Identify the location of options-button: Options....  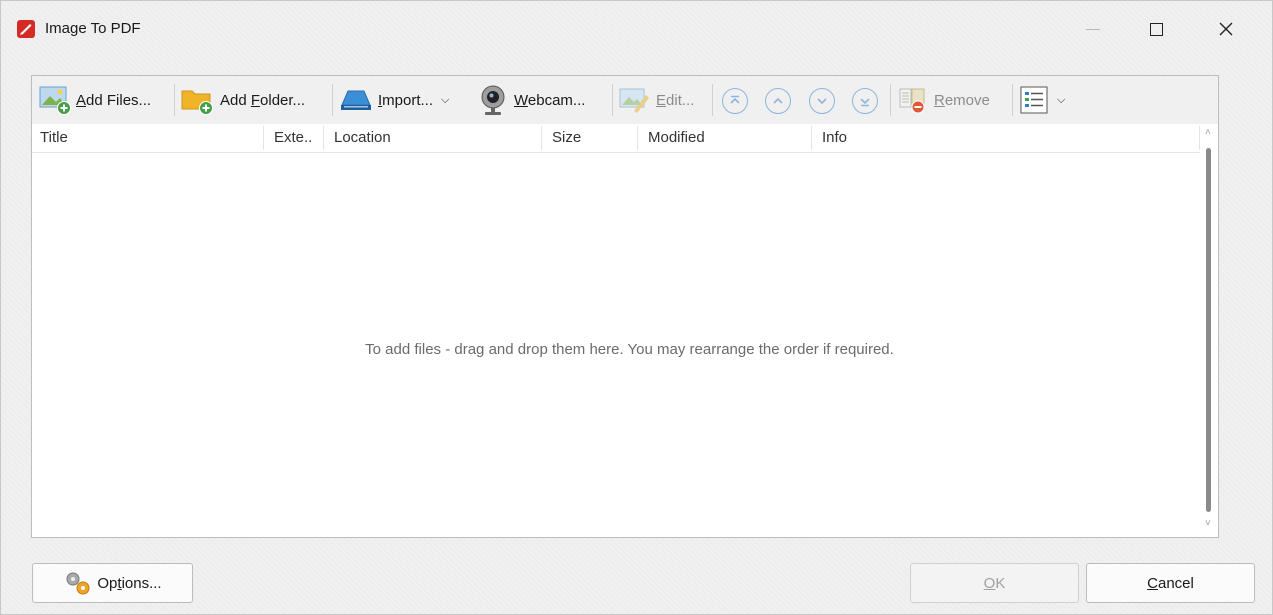
(112, 583).